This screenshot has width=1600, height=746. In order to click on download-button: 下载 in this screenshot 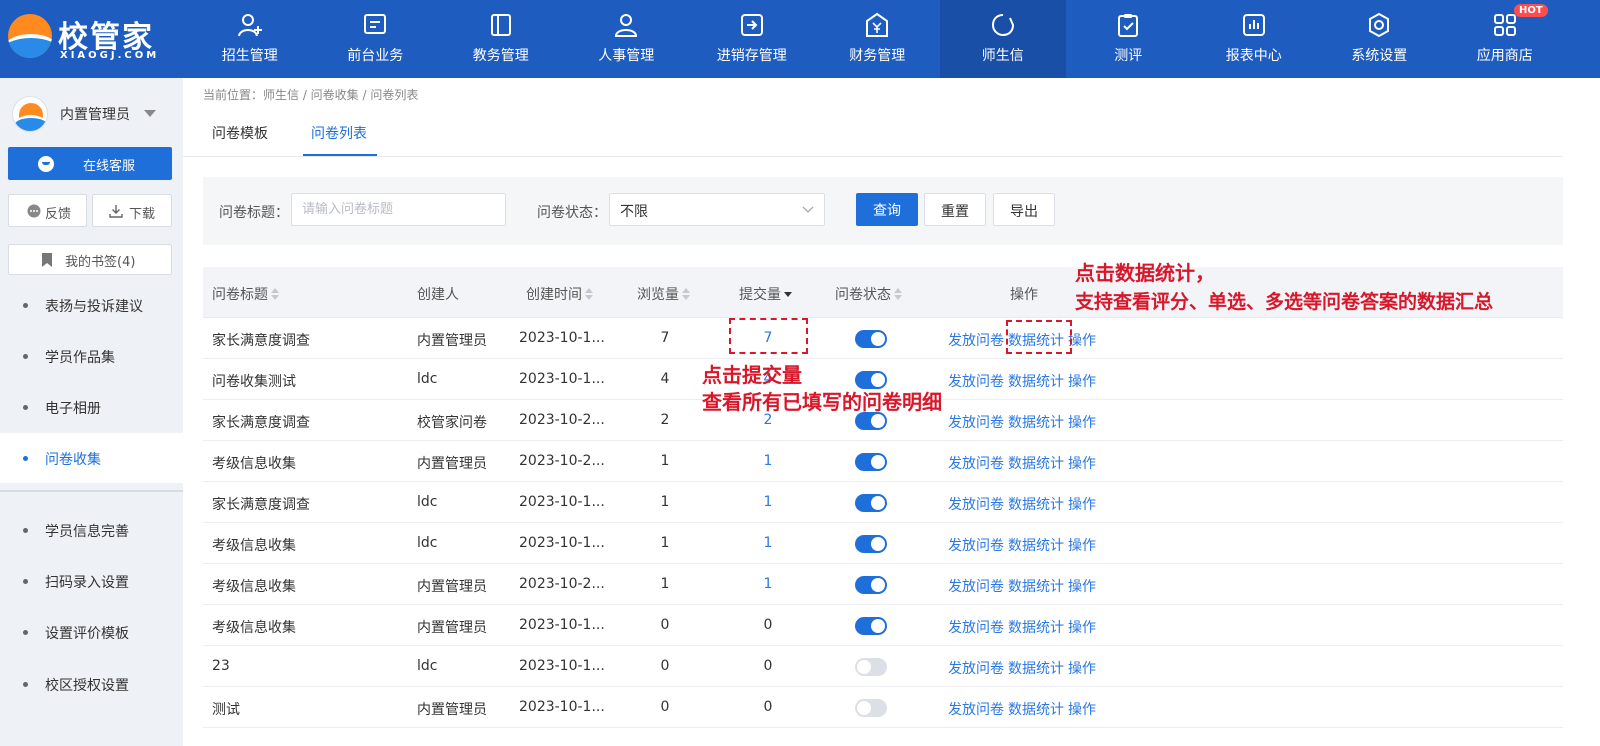, I will do `click(132, 210)`.